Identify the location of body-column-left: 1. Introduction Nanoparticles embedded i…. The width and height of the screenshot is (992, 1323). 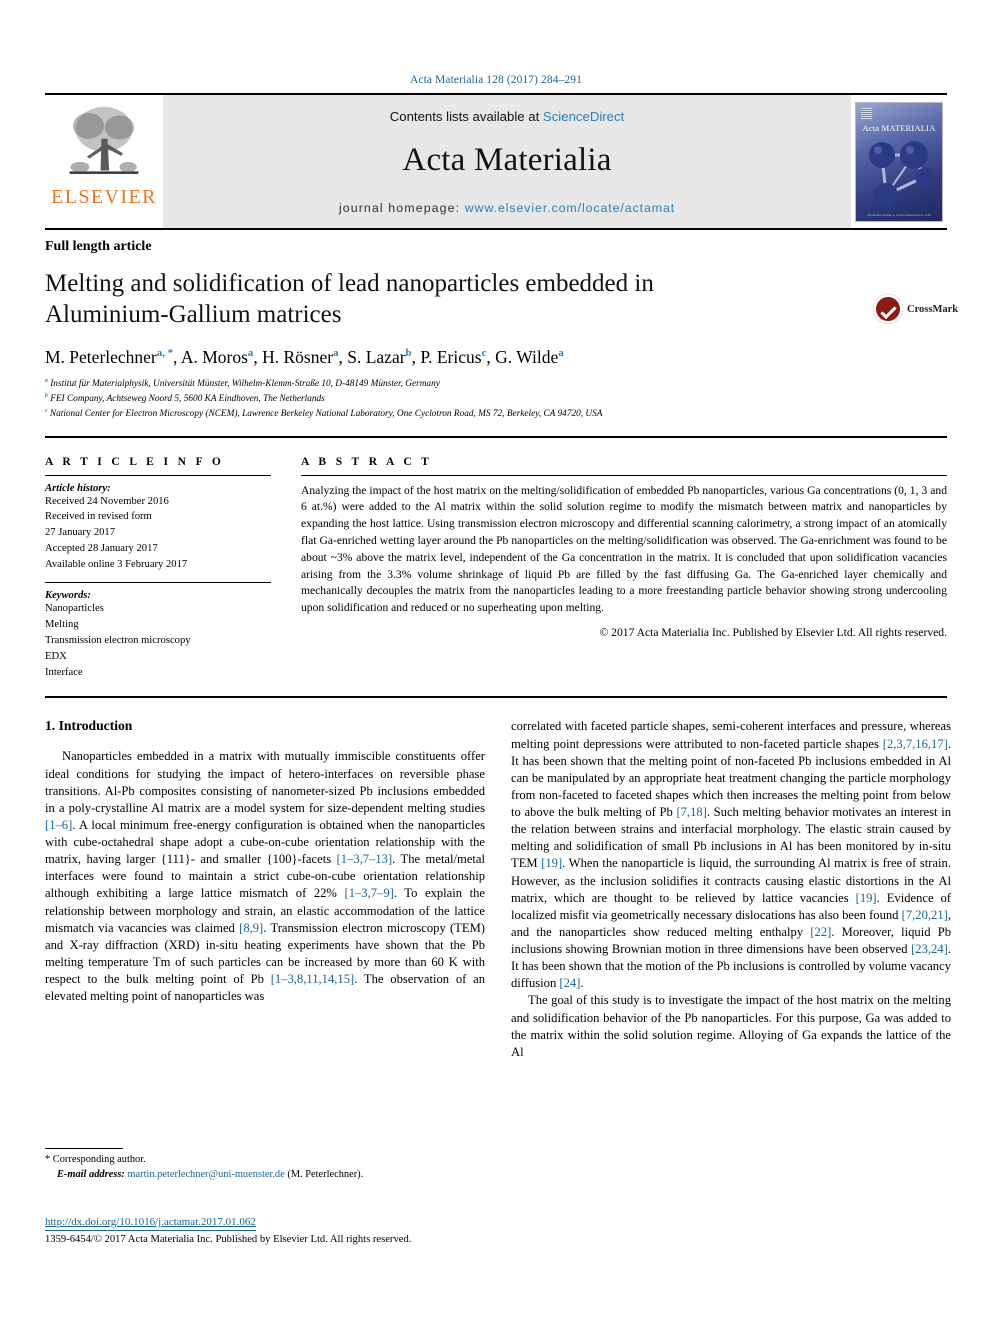
(265, 889).